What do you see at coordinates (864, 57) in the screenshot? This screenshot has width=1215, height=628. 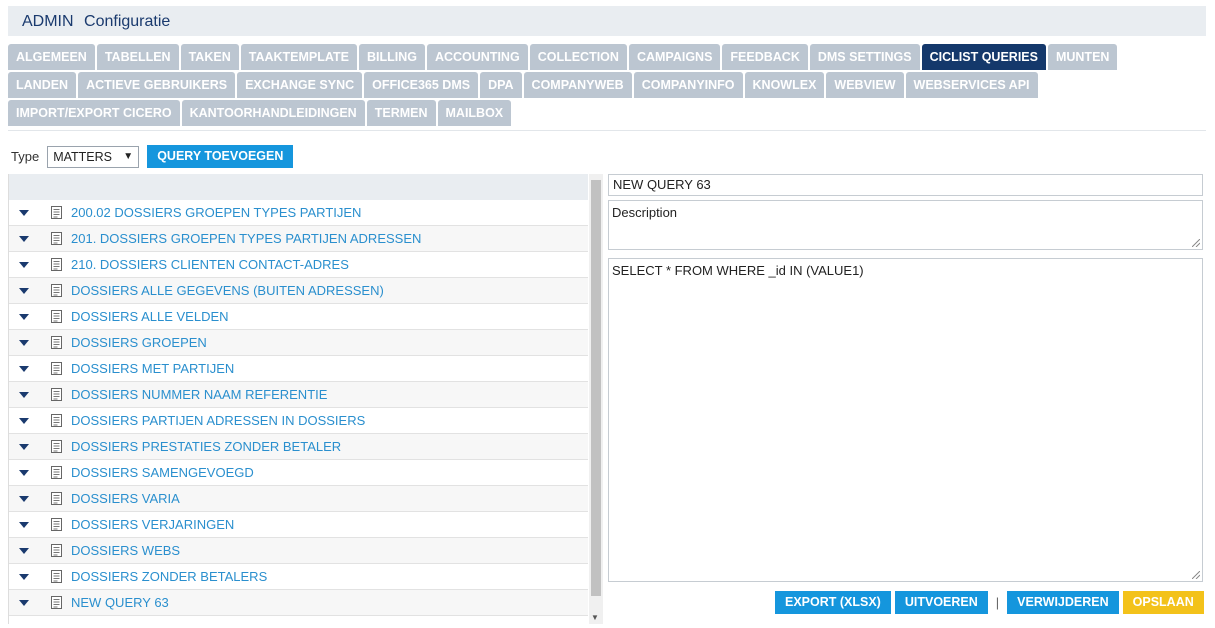 I see `tab-dms-settings: DMS SETTINGS` at bounding box center [864, 57].